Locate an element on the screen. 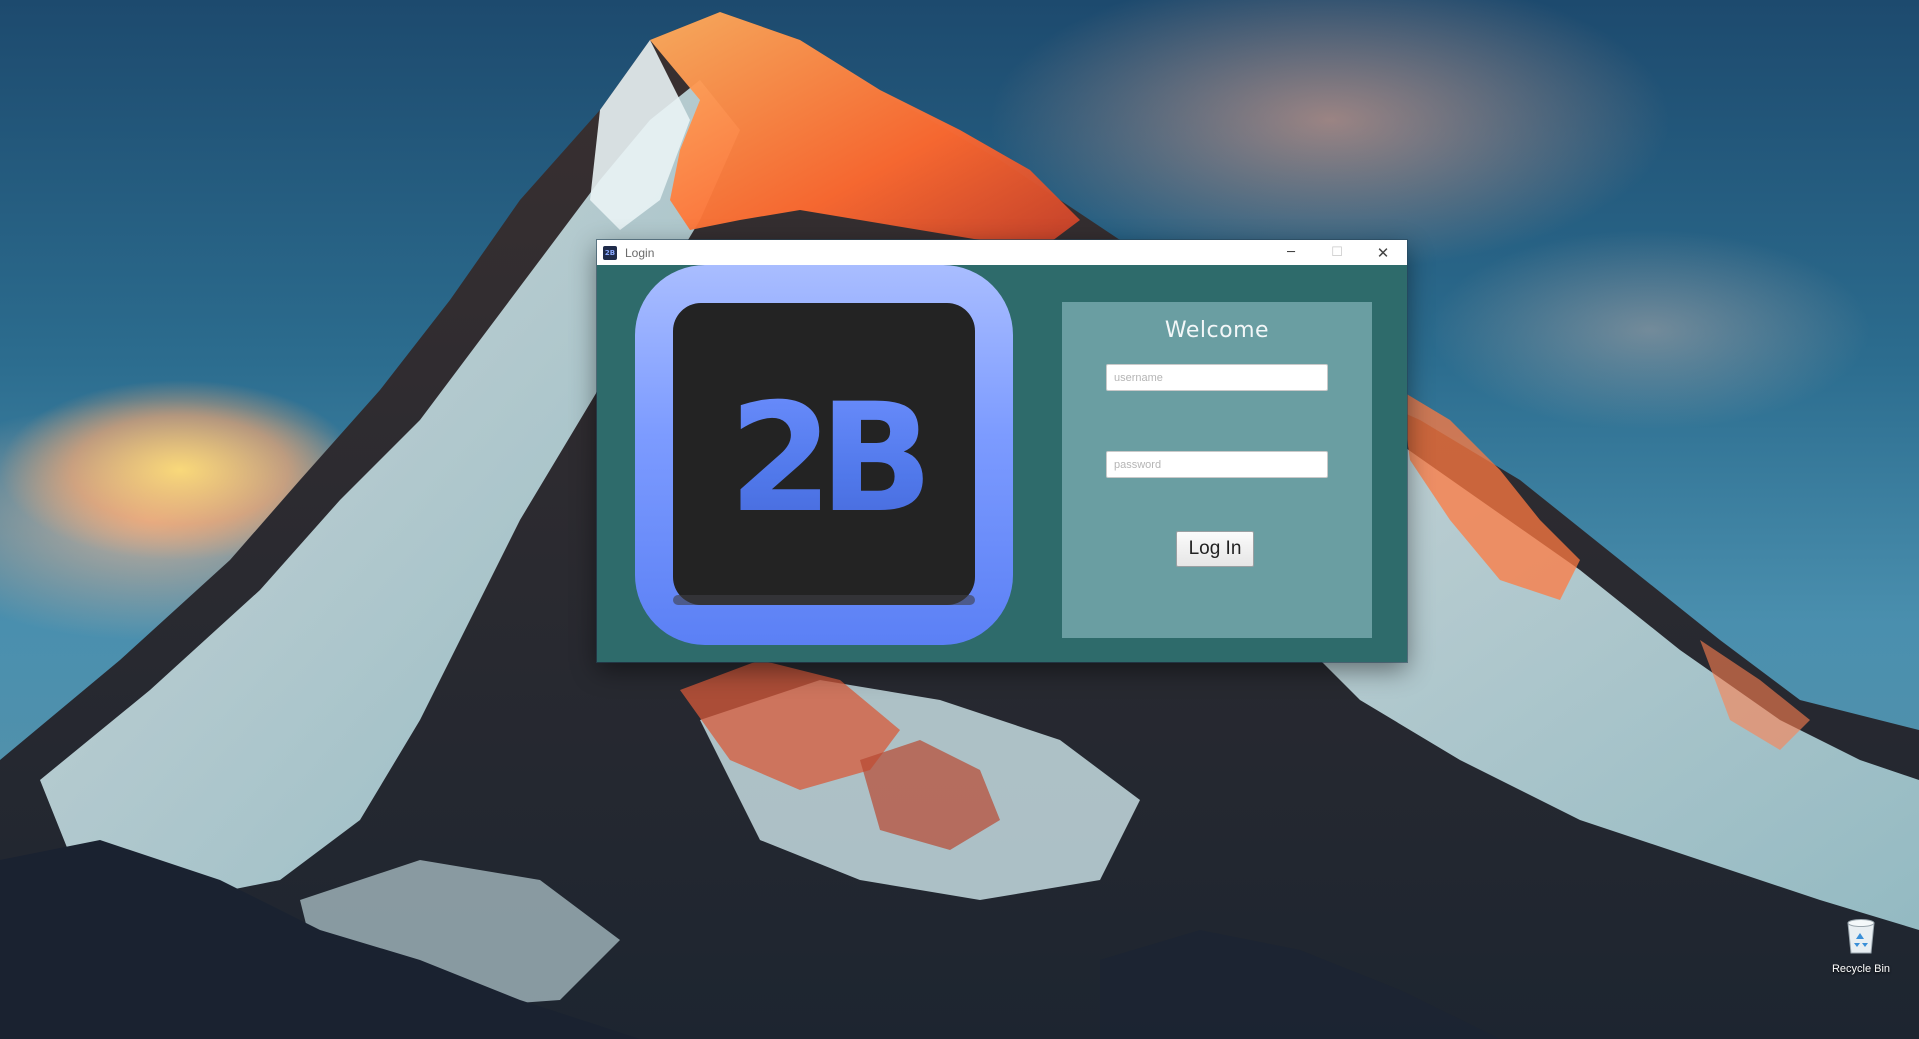  app-logo: 2B is located at coordinates (824, 455).